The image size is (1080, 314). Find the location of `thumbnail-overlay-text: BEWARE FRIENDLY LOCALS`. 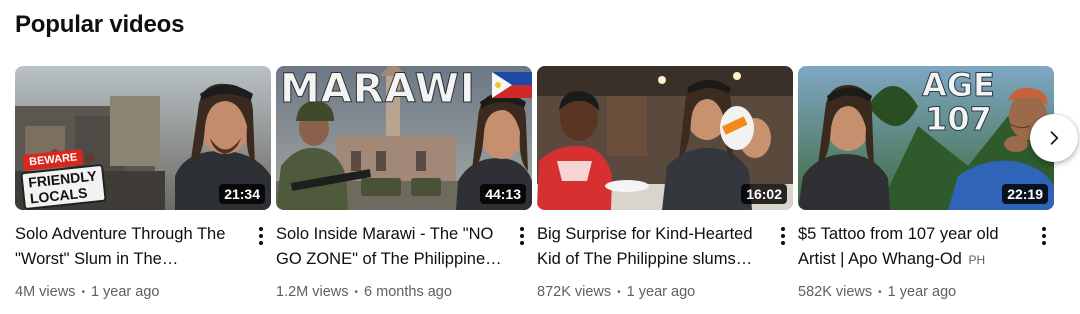

thumbnail-overlay-text: BEWARE FRIENDLY LOCALS is located at coordinates (62, 177).